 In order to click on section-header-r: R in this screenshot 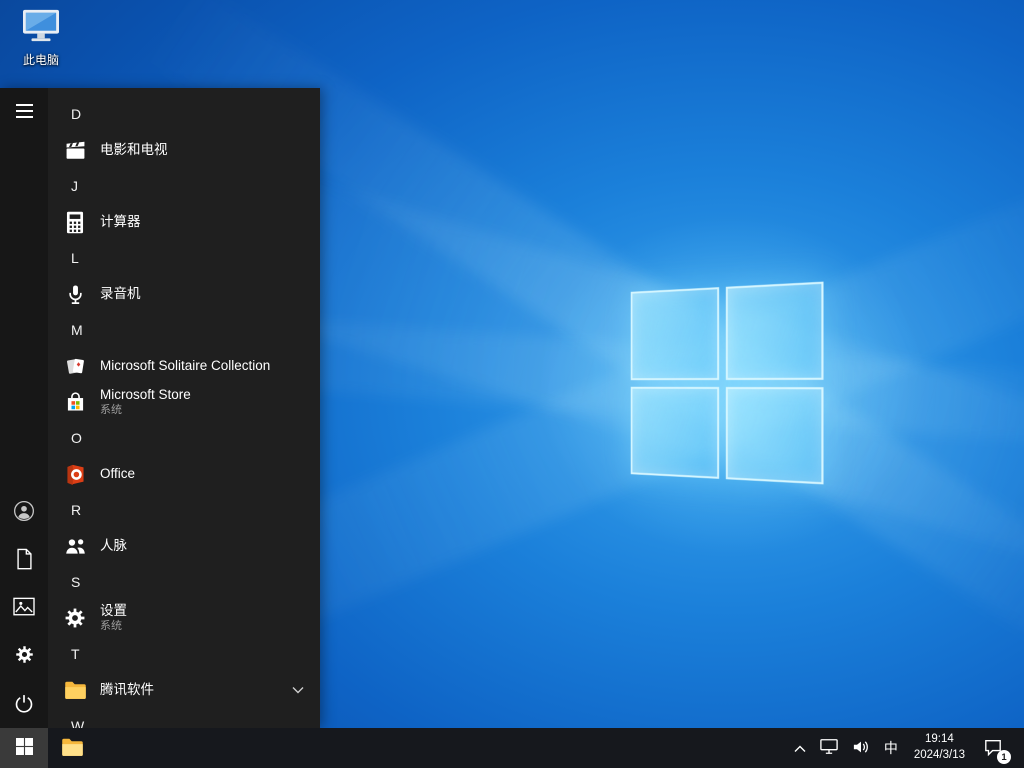, I will do `click(184, 510)`.